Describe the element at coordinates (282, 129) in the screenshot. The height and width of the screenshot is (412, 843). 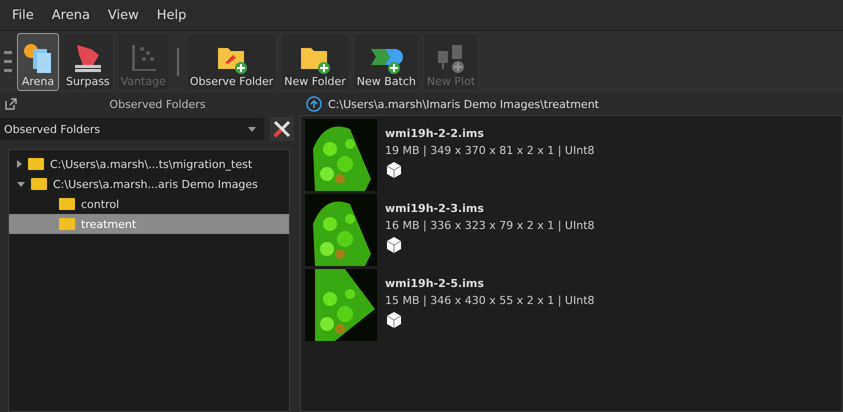
I see `tools-icon` at that location.